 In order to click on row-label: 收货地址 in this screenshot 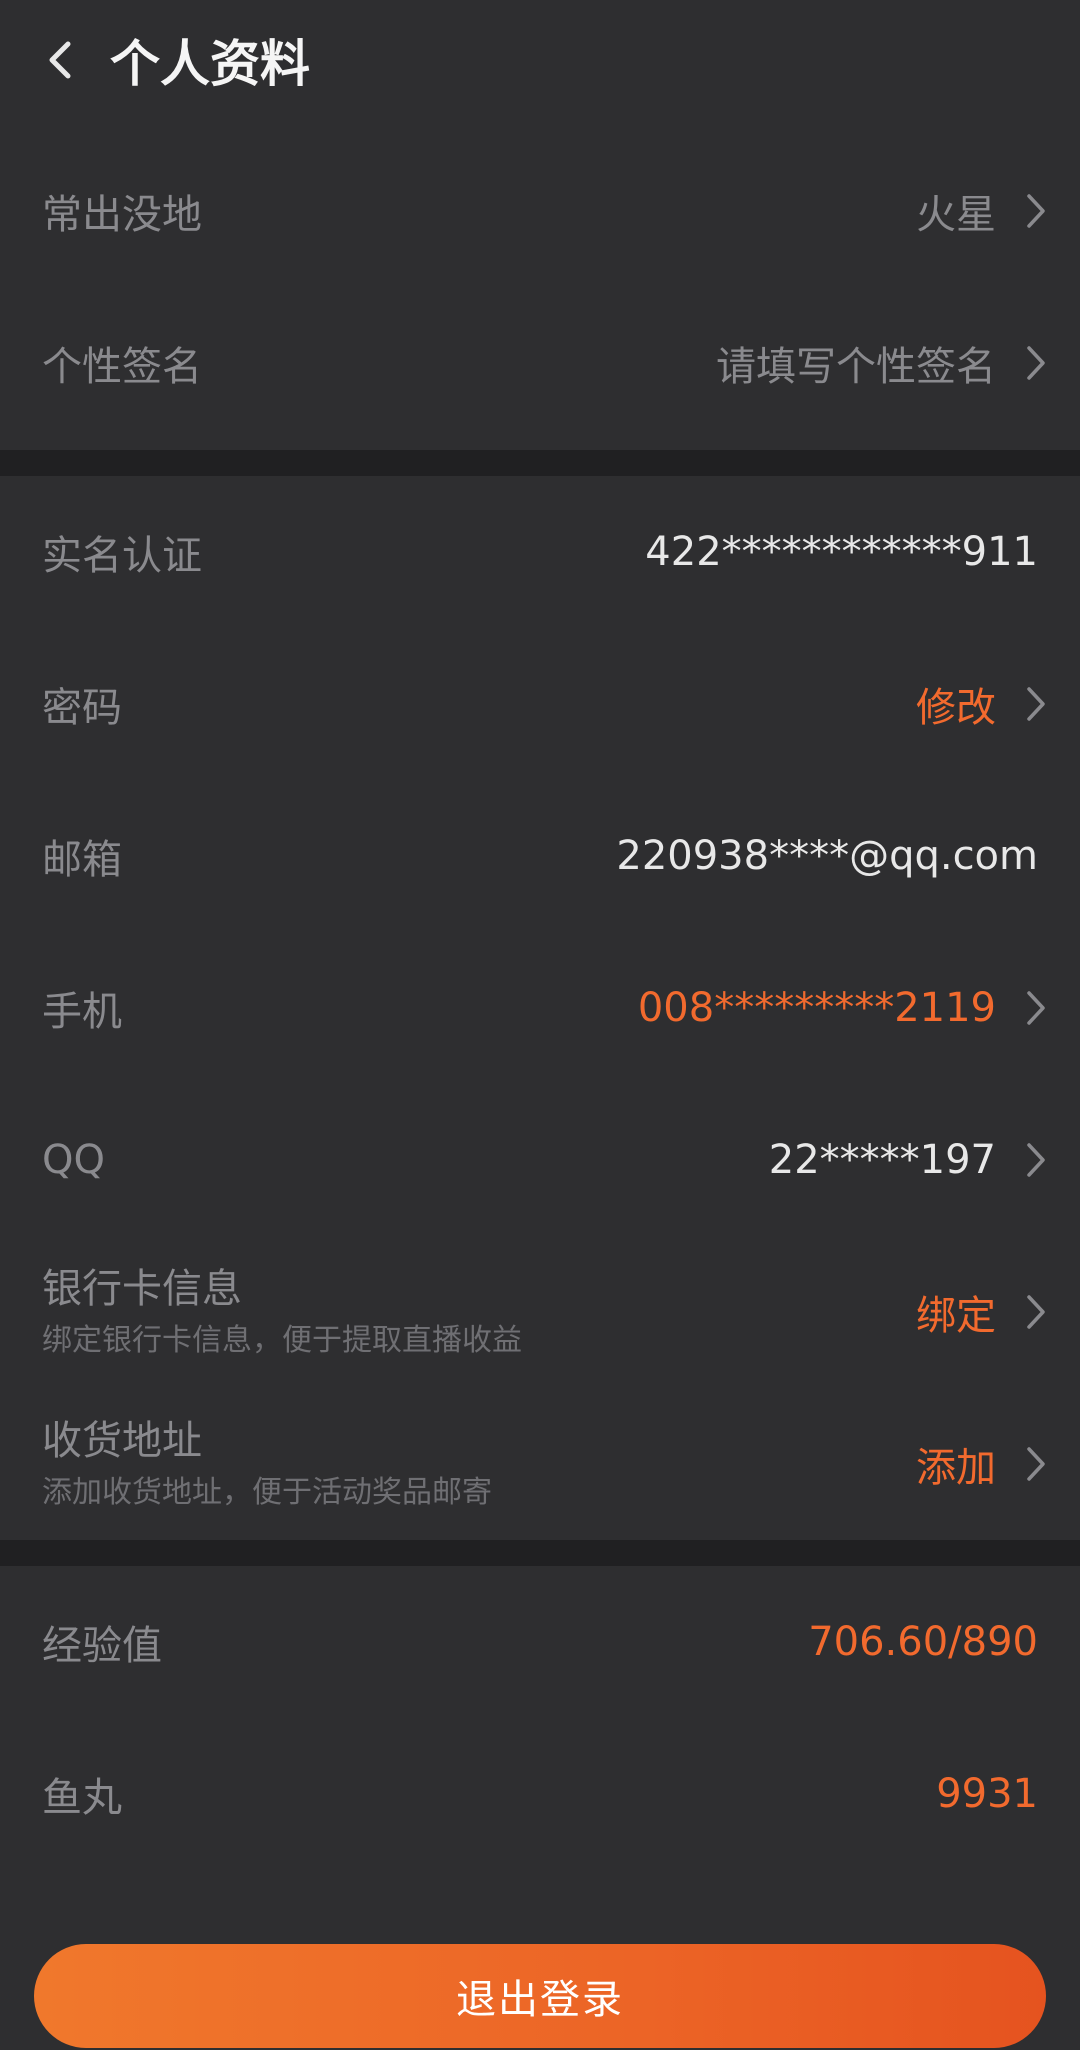, I will do `click(122, 1441)`.